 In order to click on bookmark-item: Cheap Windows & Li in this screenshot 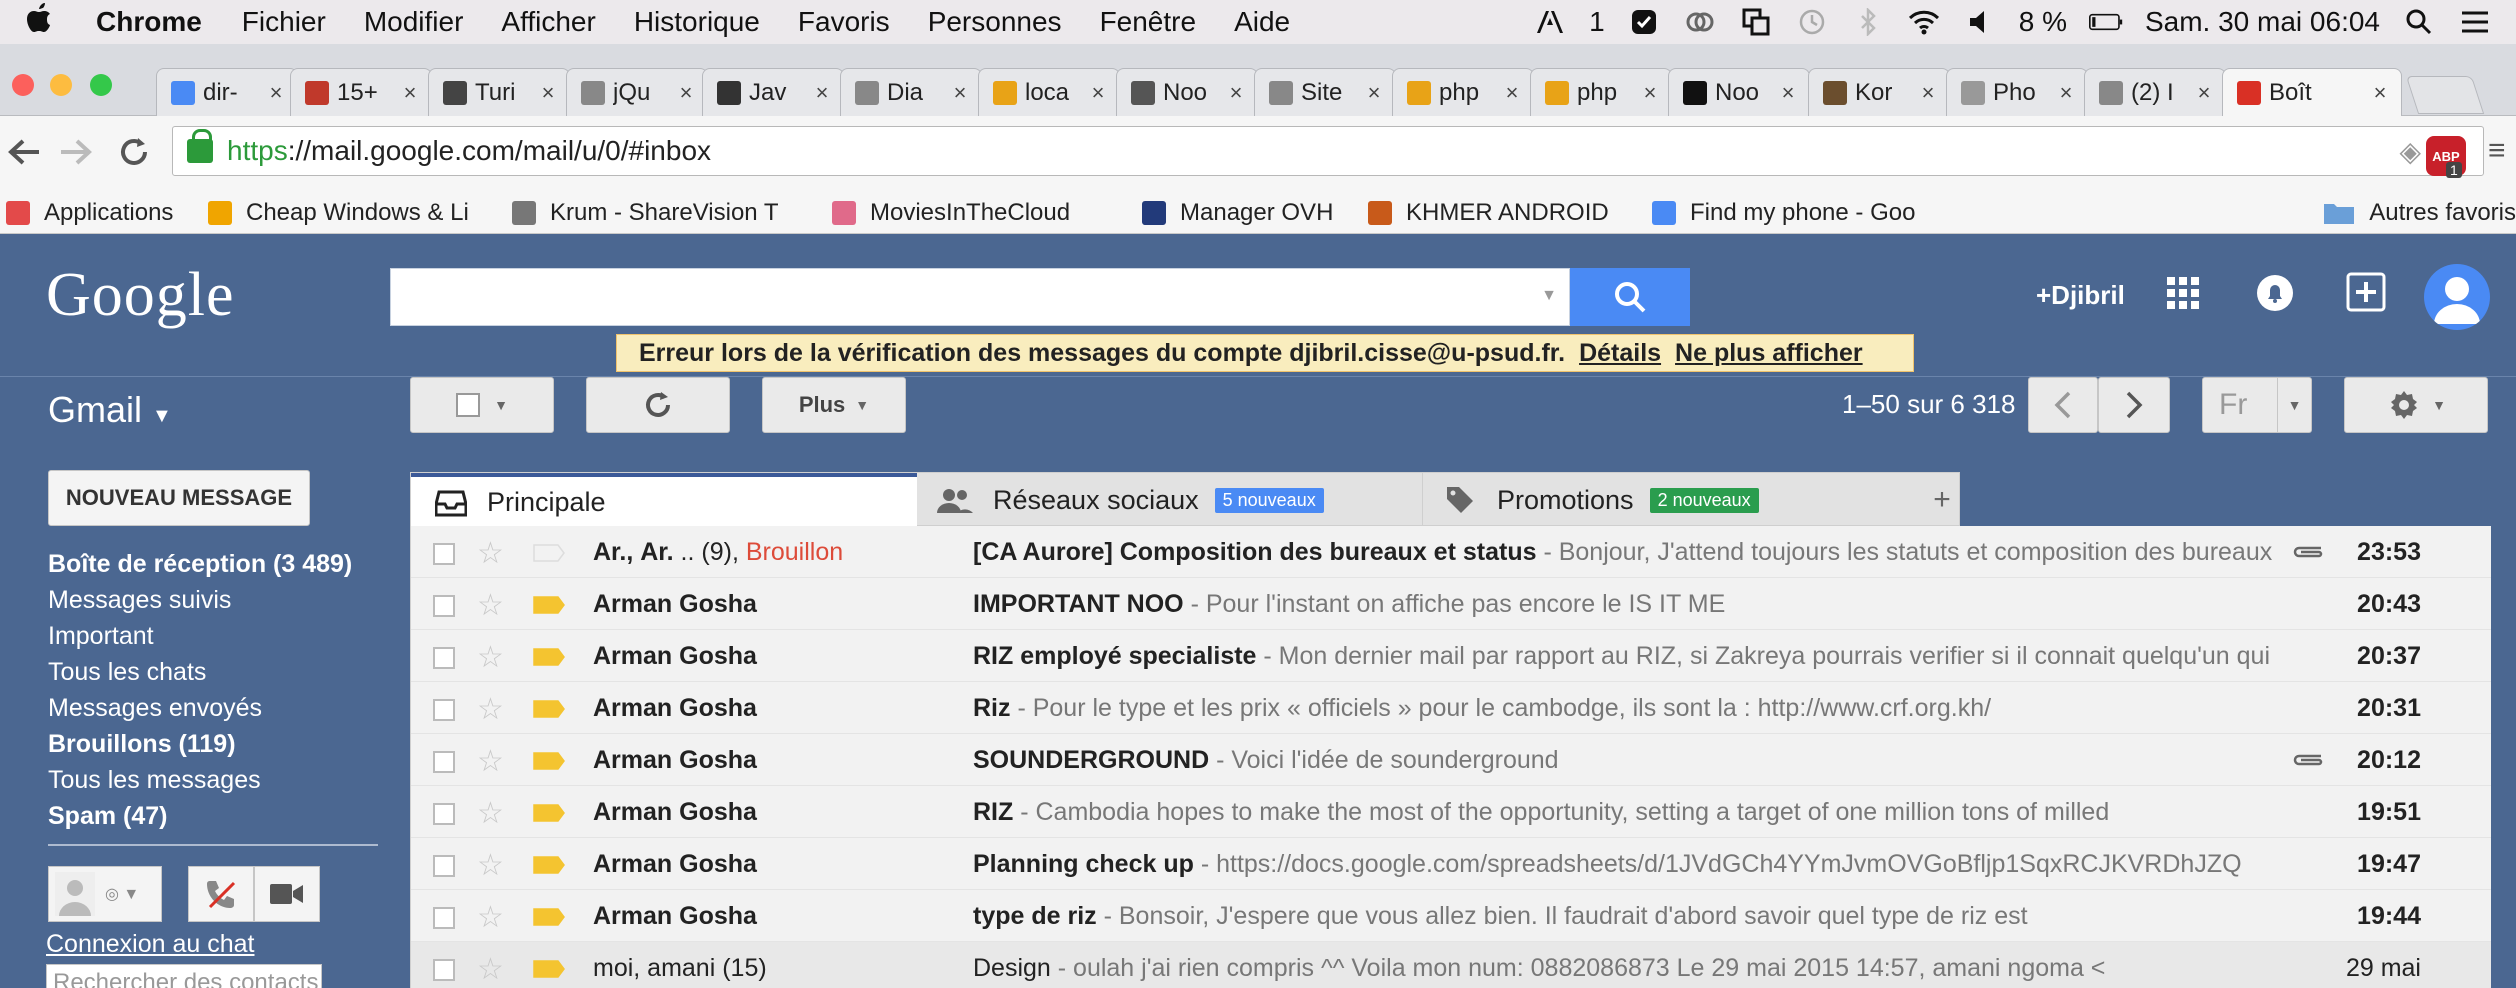, I will do `click(352, 213)`.